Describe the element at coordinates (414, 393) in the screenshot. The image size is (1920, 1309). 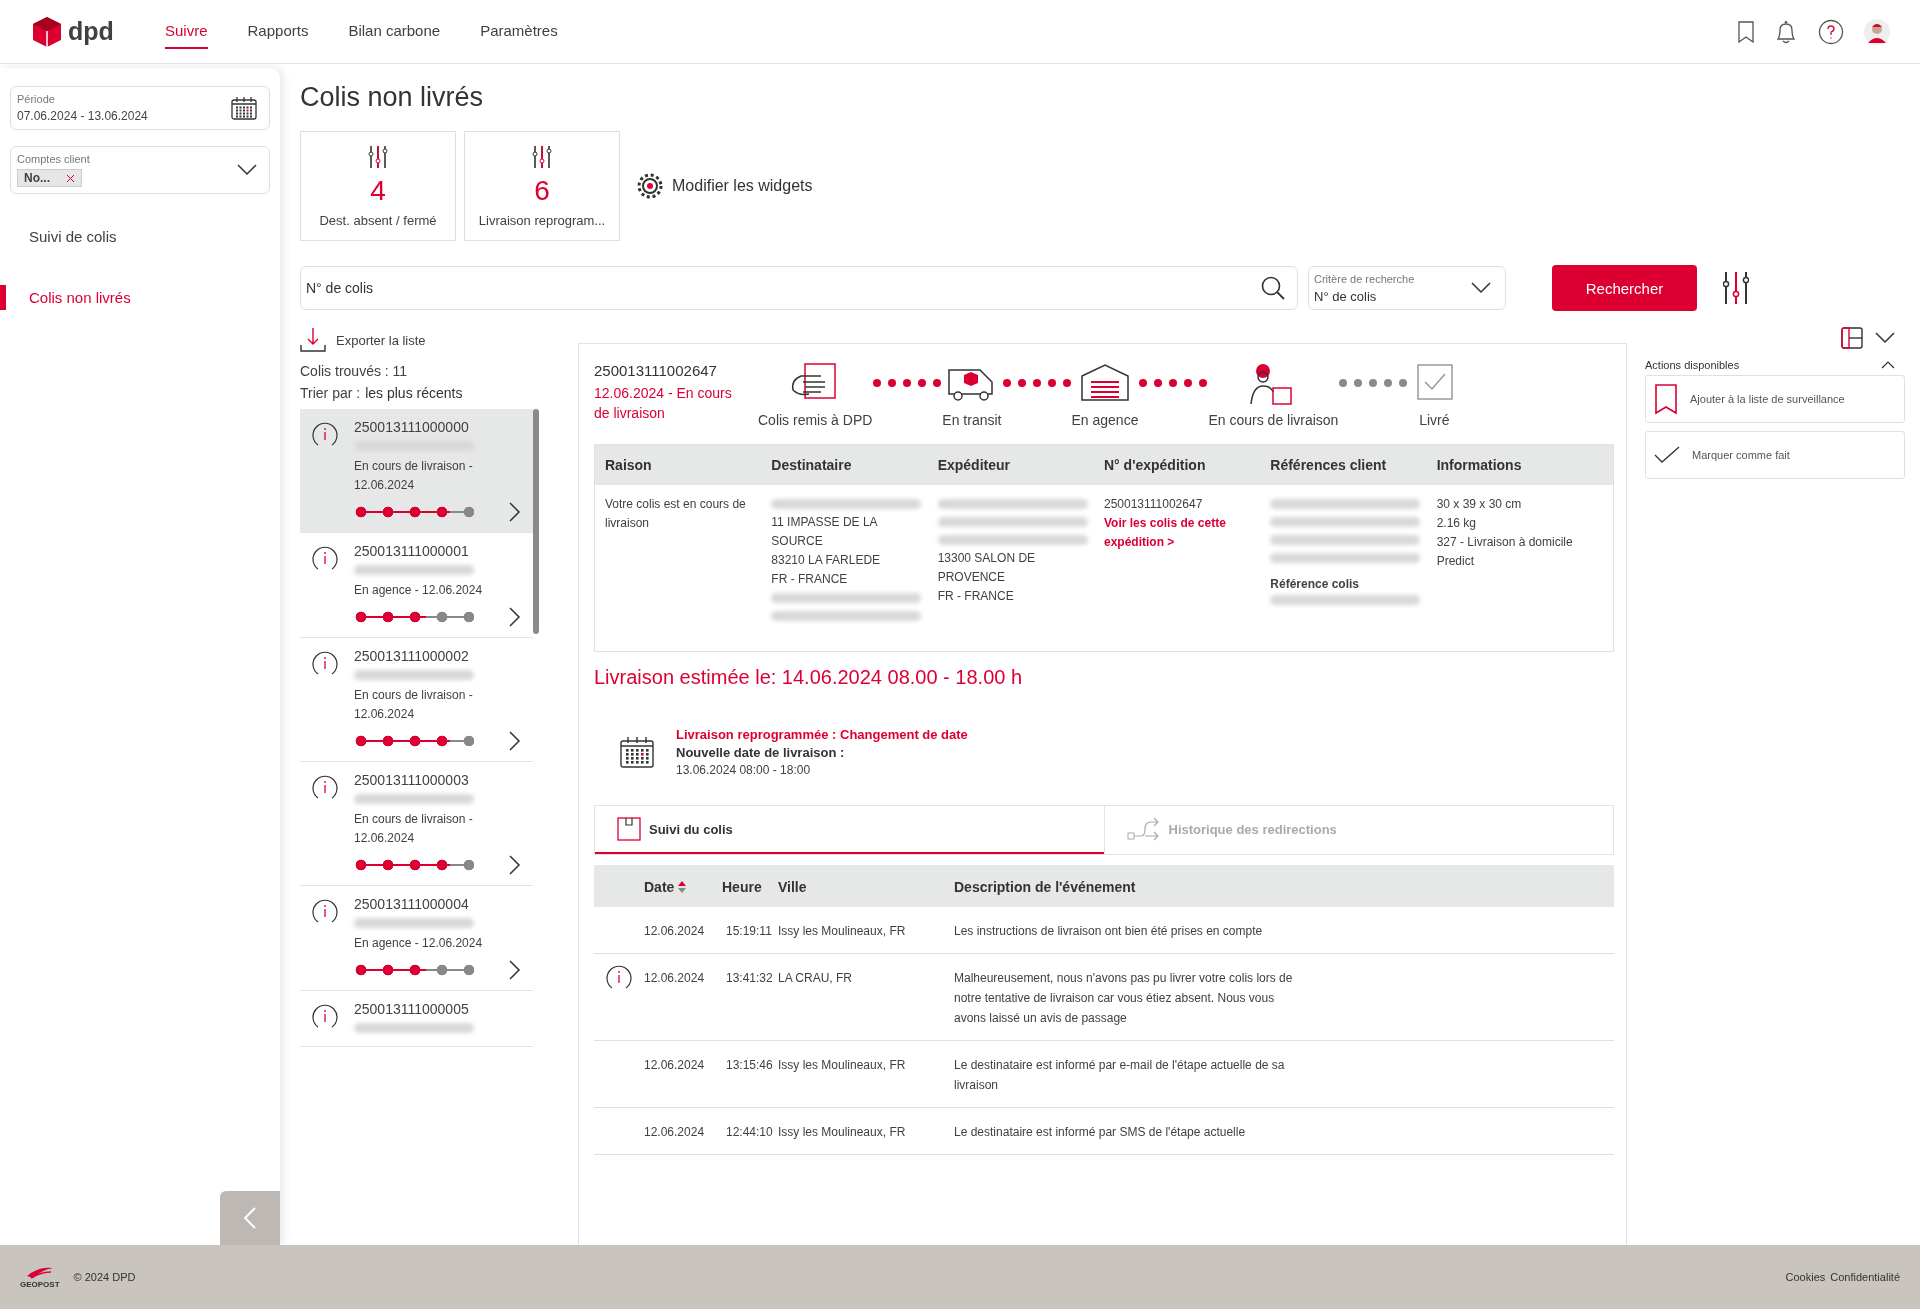
I see `sort-link: les plus récents` at that location.